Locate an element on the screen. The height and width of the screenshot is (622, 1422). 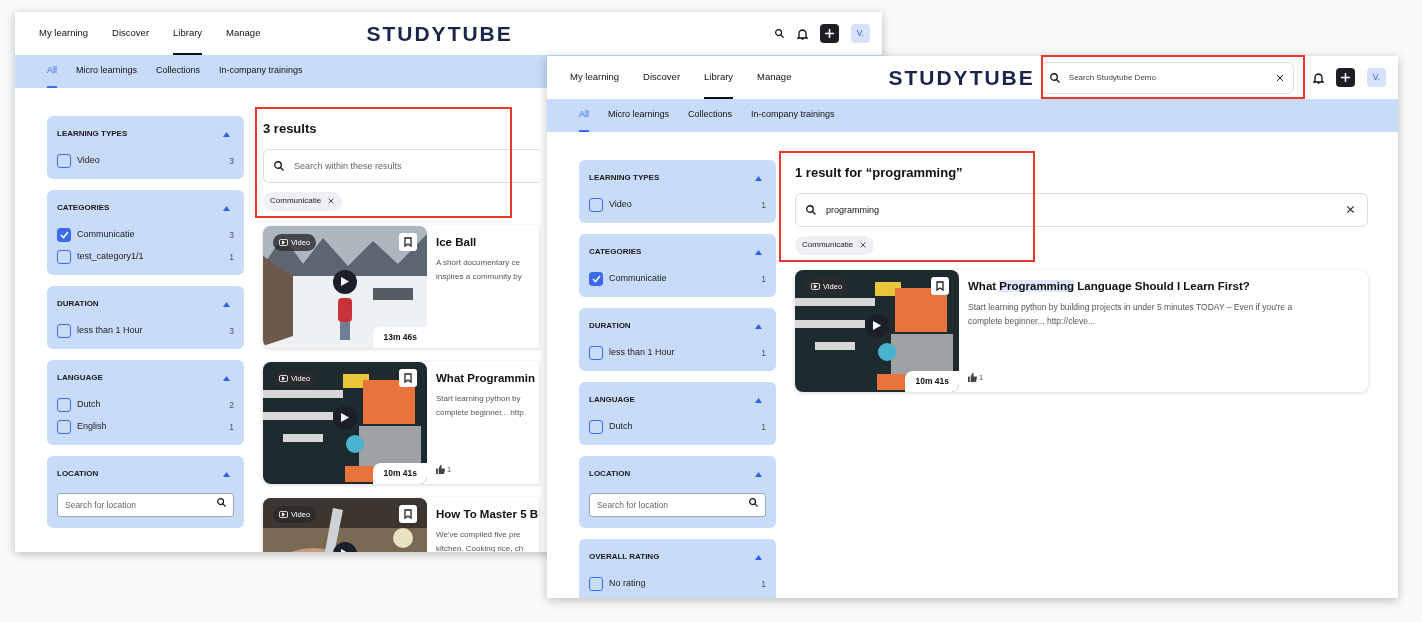
filter-option-label: English is located at coordinates (92, 427).